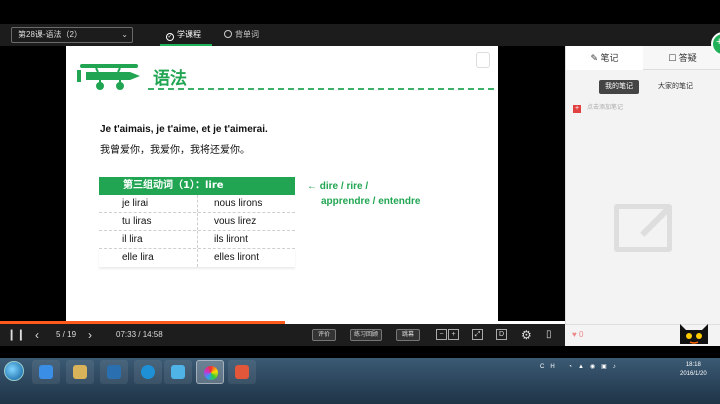  What do you see at coordinates (246, 258) in the screenshot?
I see `table-cell: elles liront` at bounding box center [246, 258].